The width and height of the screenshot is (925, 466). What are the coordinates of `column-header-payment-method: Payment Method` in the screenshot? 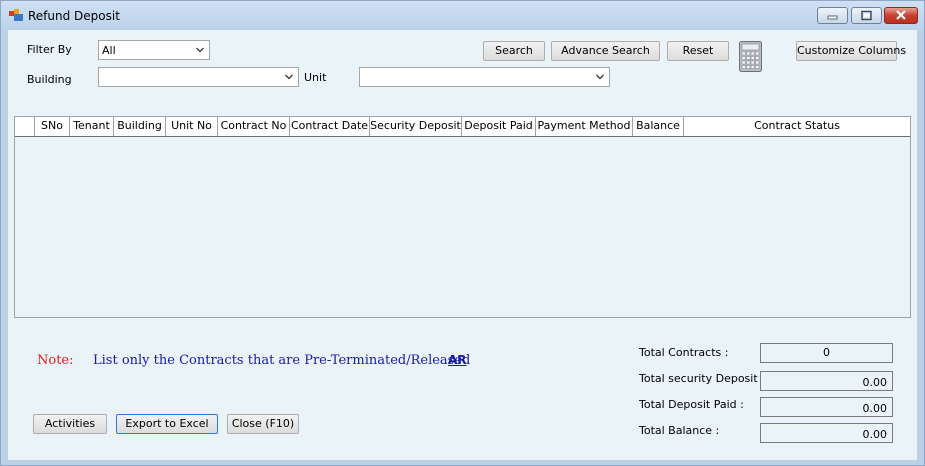 It's located at (584, 126).